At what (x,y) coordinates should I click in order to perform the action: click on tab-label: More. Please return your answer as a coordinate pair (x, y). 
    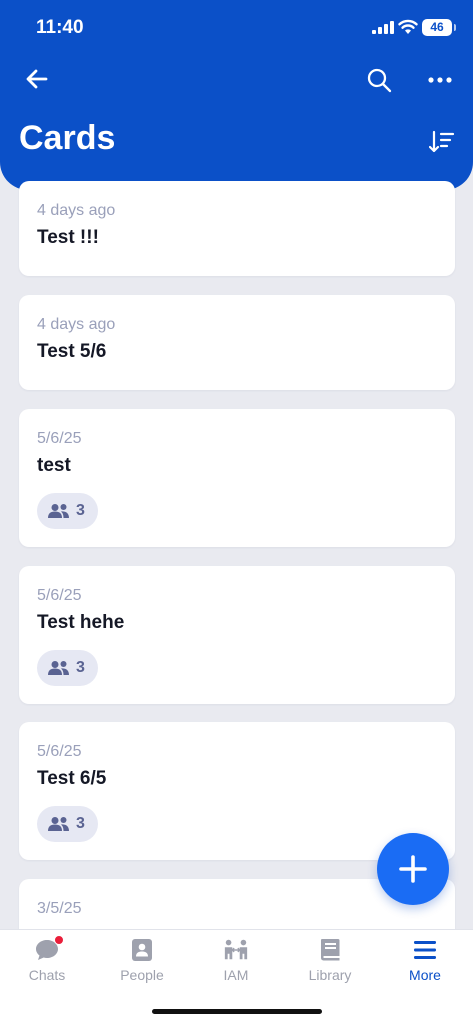
    Looking at the image, I should click on (425, 975).